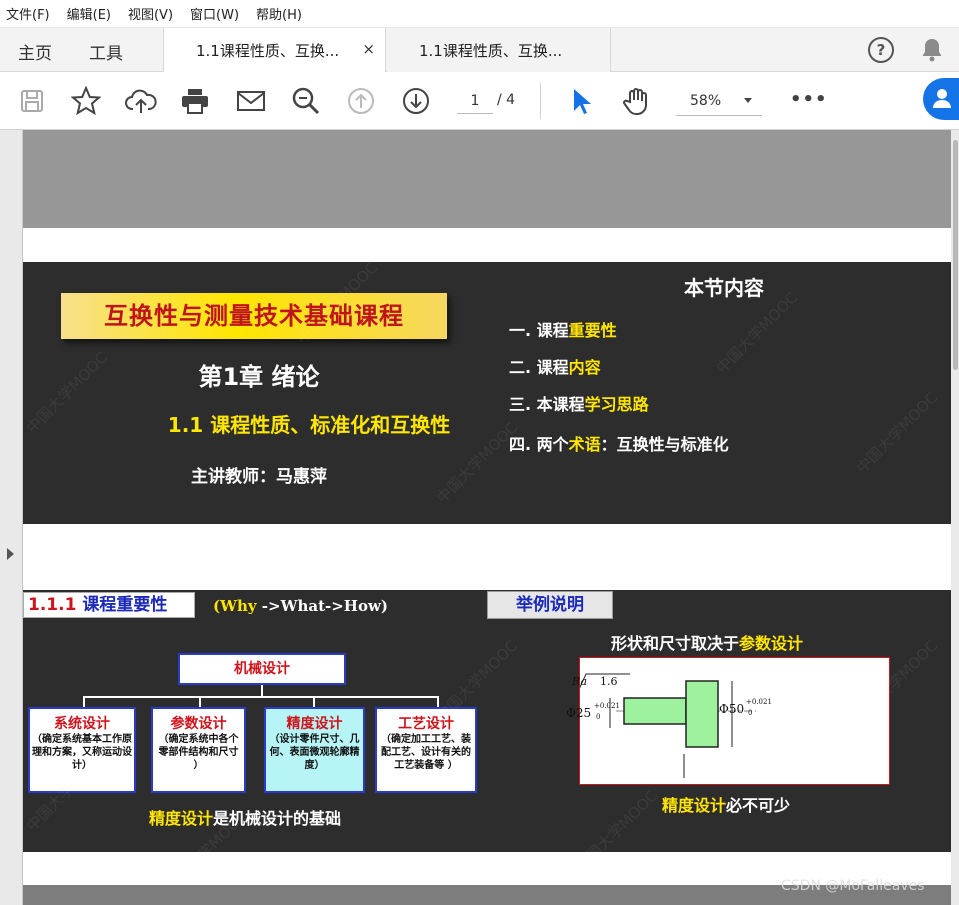 The image size is (959, 905). What do you see at coordinates (195, 101) in the screenshot?
I see `print-icon` at bounding box center [195, 101].